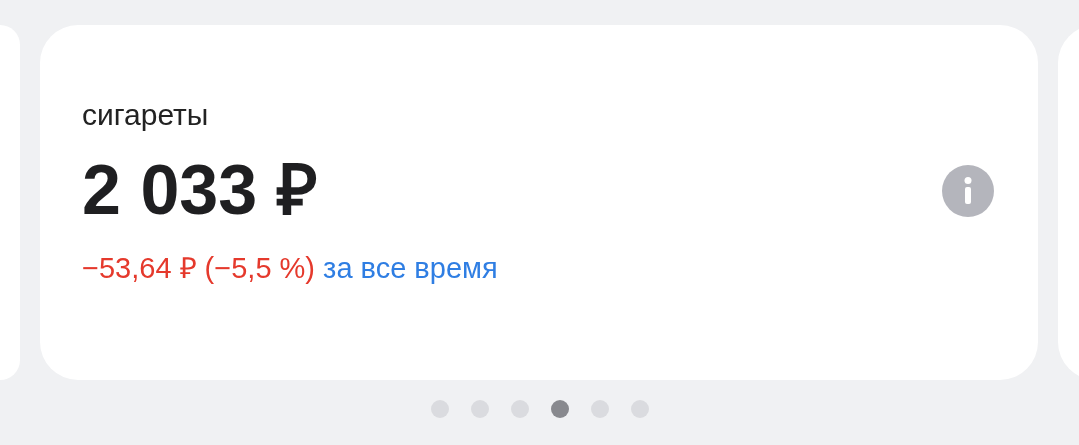  I want to click on info-icon, so click(968, 191).